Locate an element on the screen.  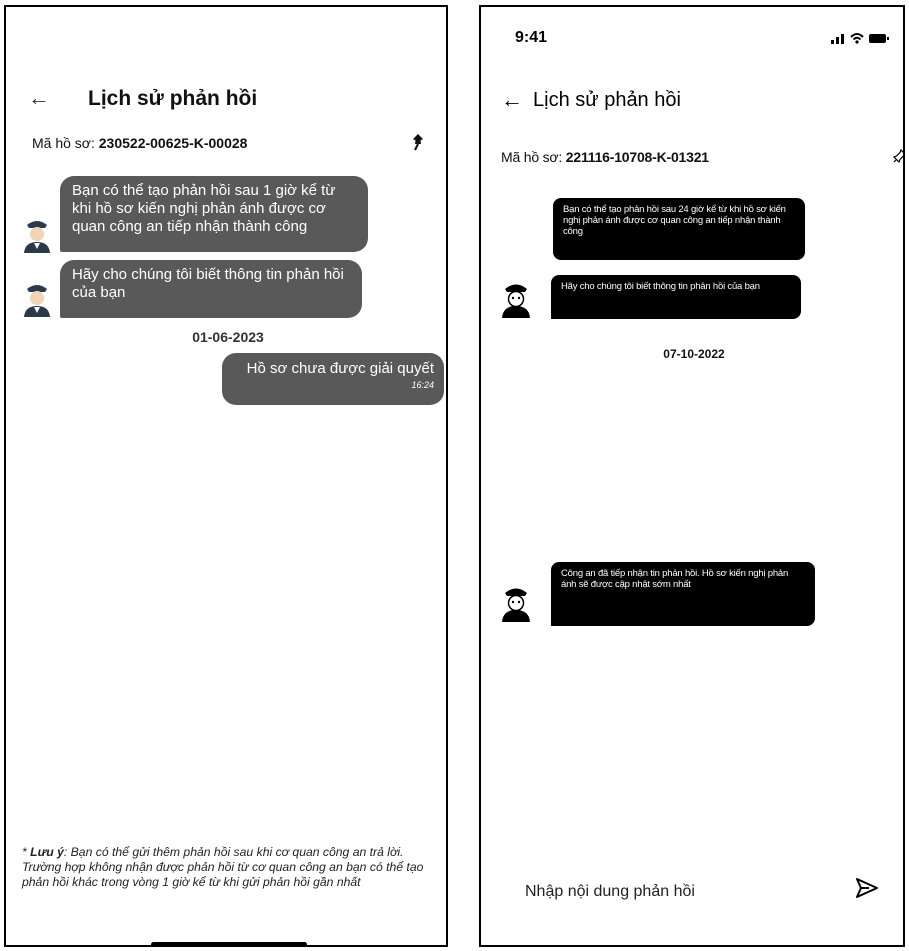
status-icons is located at coordinates (861, 40).